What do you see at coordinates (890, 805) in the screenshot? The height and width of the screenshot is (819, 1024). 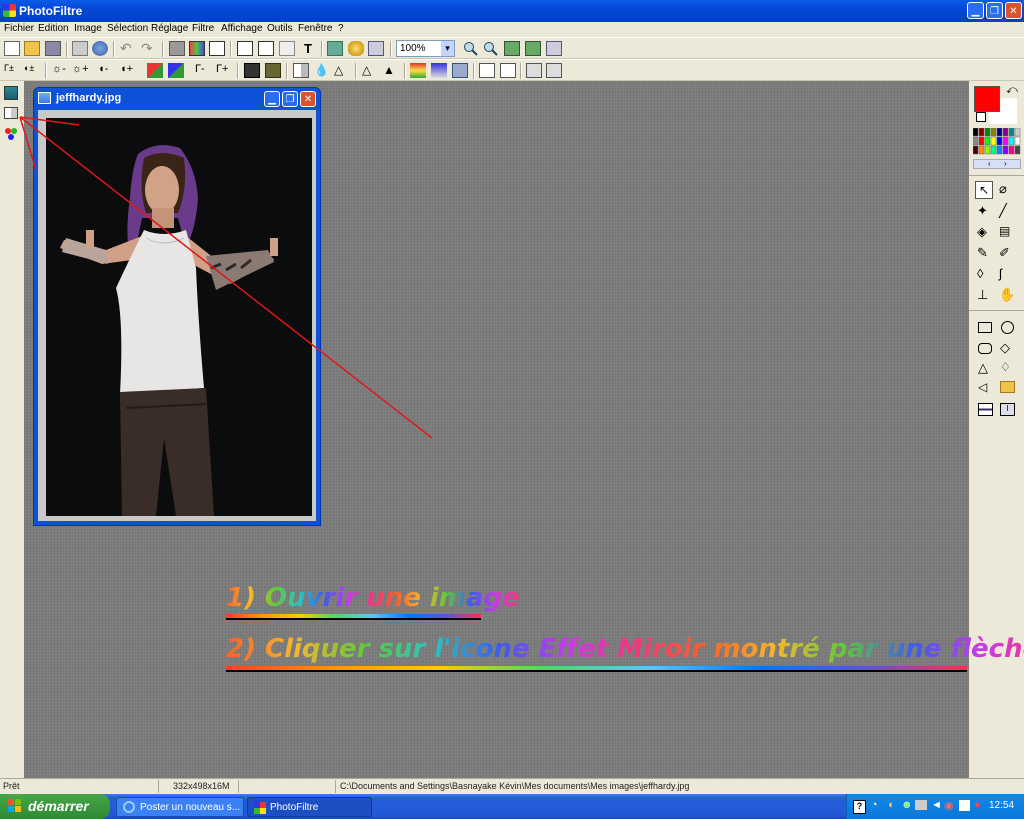 I see `bluetooth-icon: ◖` at bounding box center [890, 805].